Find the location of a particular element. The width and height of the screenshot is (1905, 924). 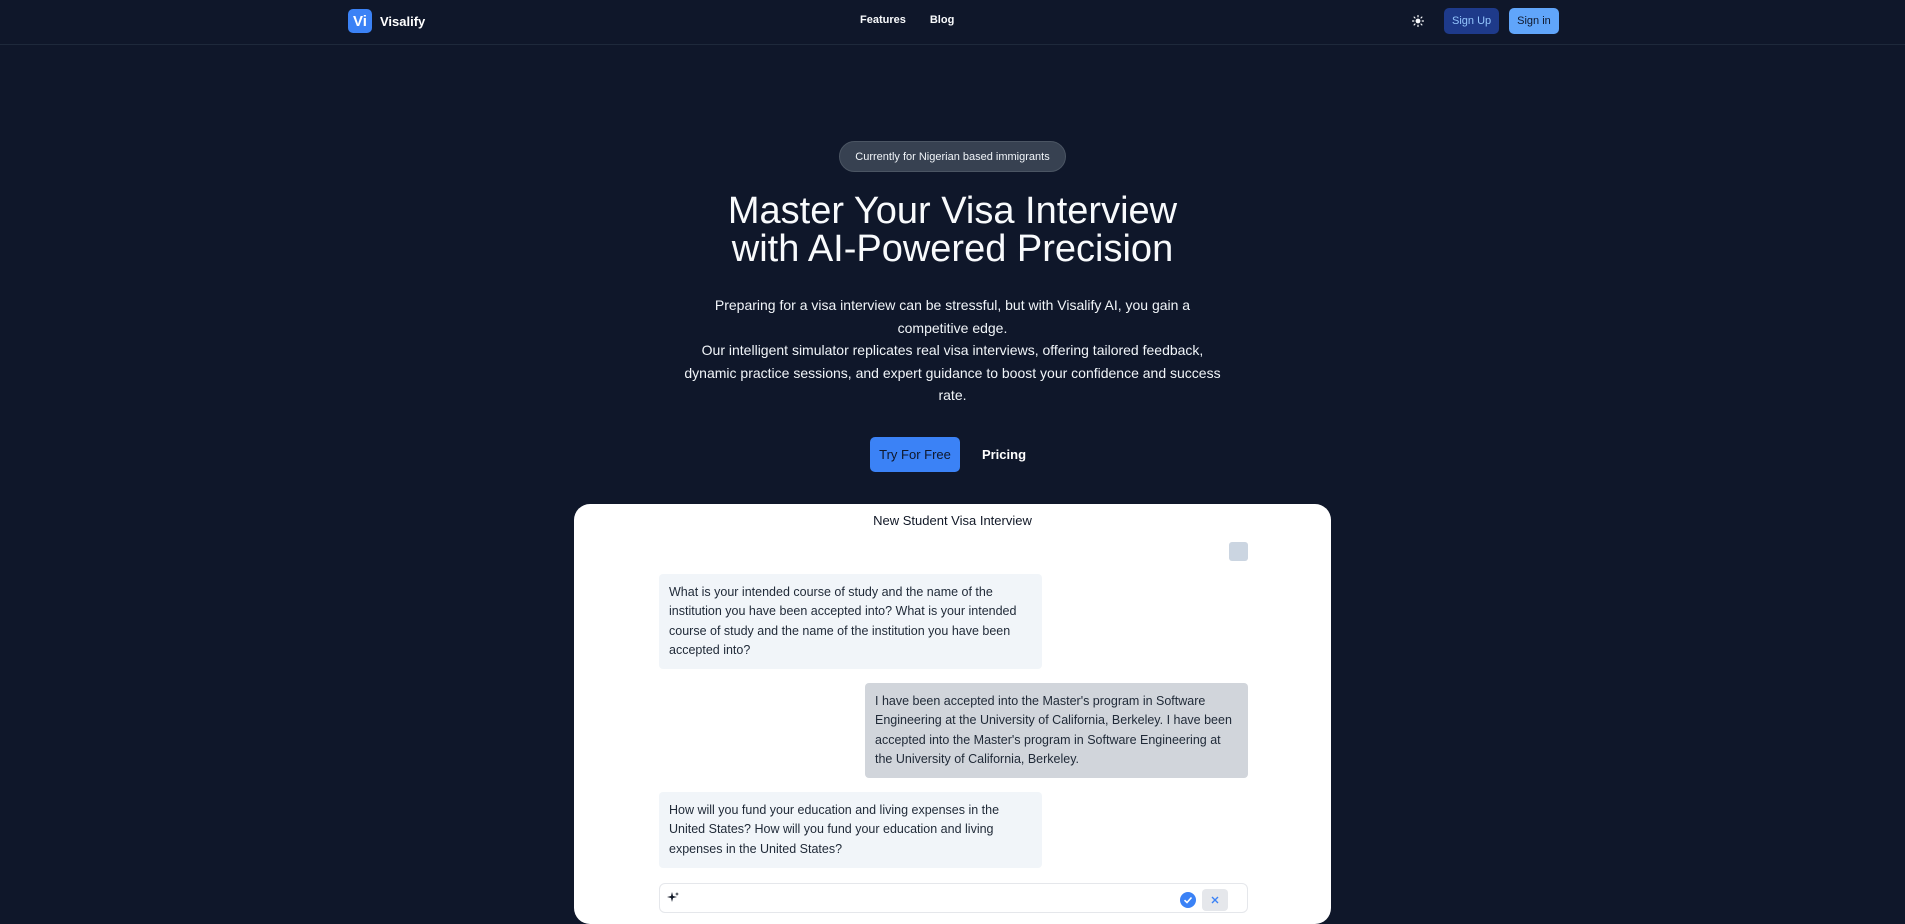

sign-in-button: Sign in is located at coordinates (1534, 21).